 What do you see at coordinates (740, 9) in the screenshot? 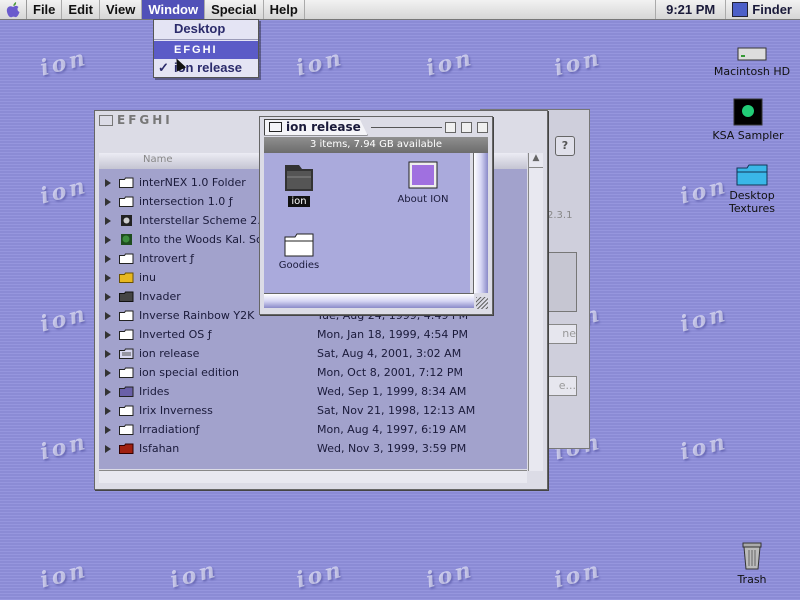
I see `finder-icon` at bounding box center [740, 9].